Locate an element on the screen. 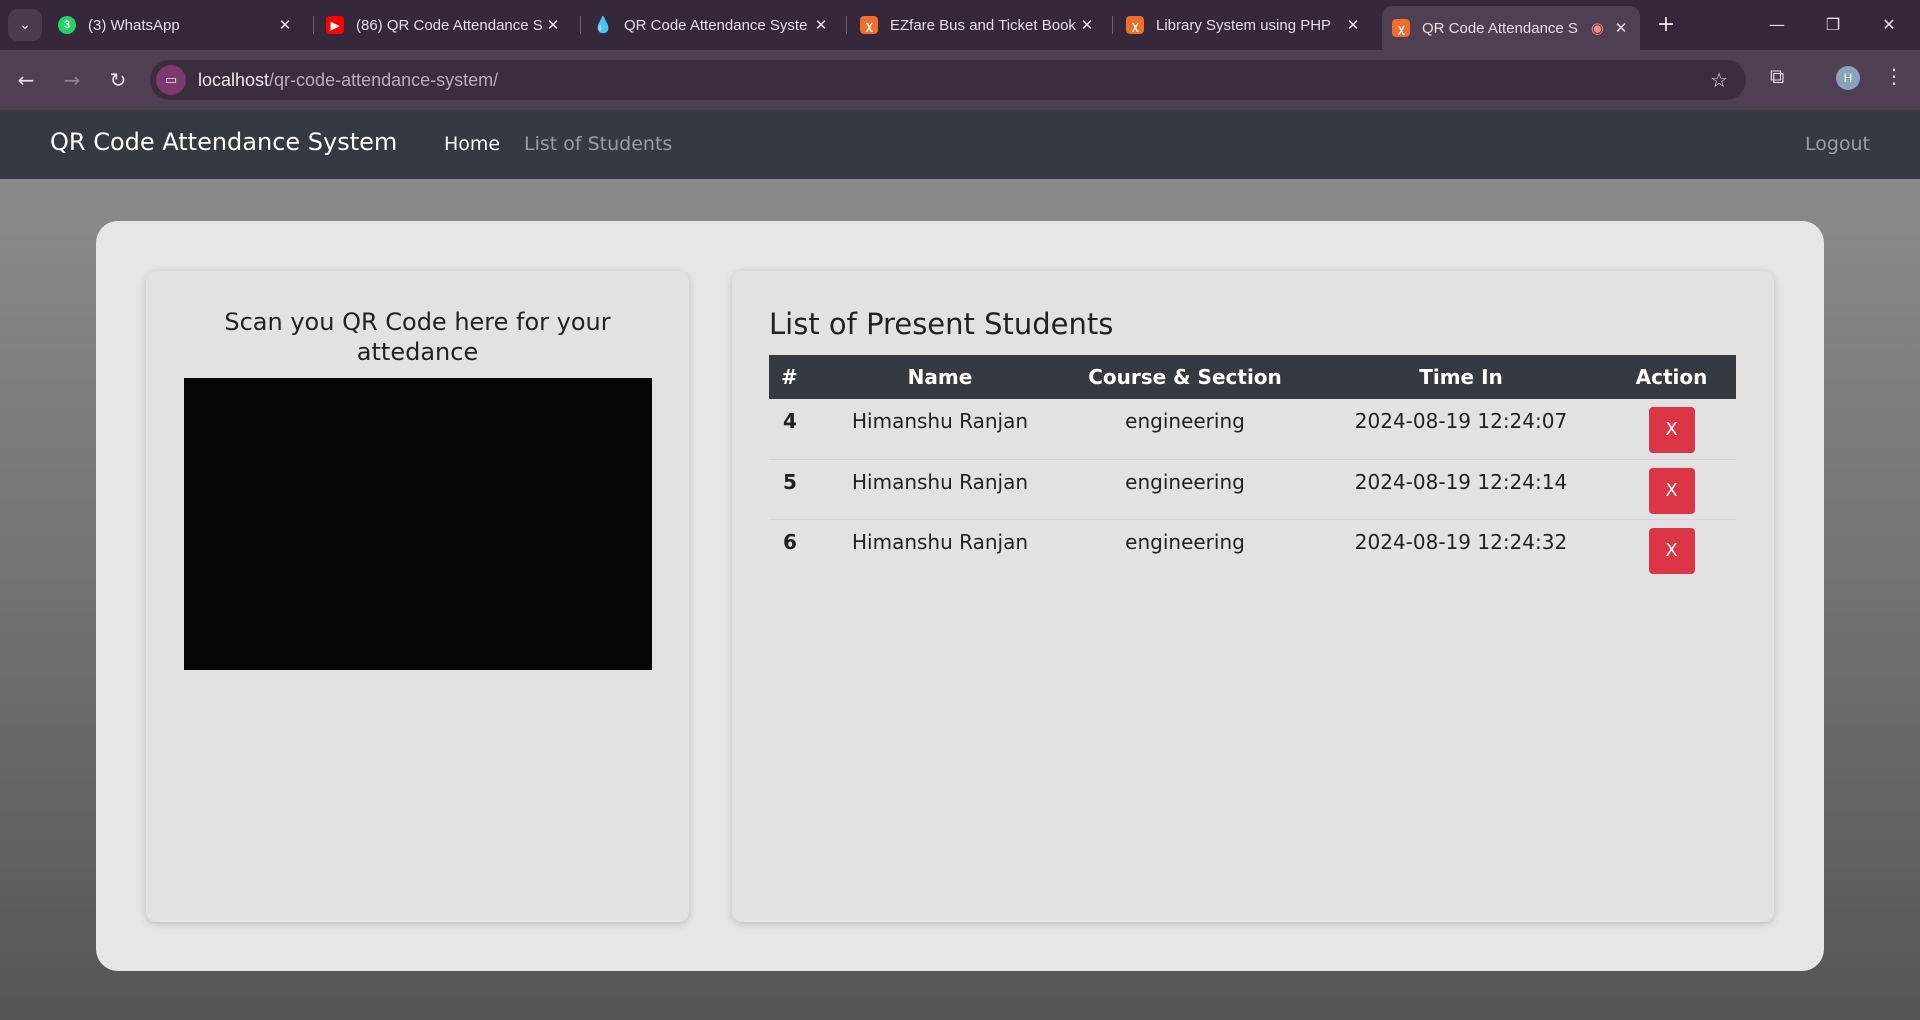 Image resolution: width=1920 pixels, height=1020 pixels. table-header-row: # Name Course & Section Time In Action is located at coordinates (1252, 377).